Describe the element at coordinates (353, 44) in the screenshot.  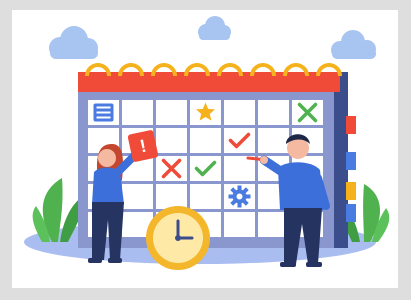
I see `cloud-right-icon` at that location.